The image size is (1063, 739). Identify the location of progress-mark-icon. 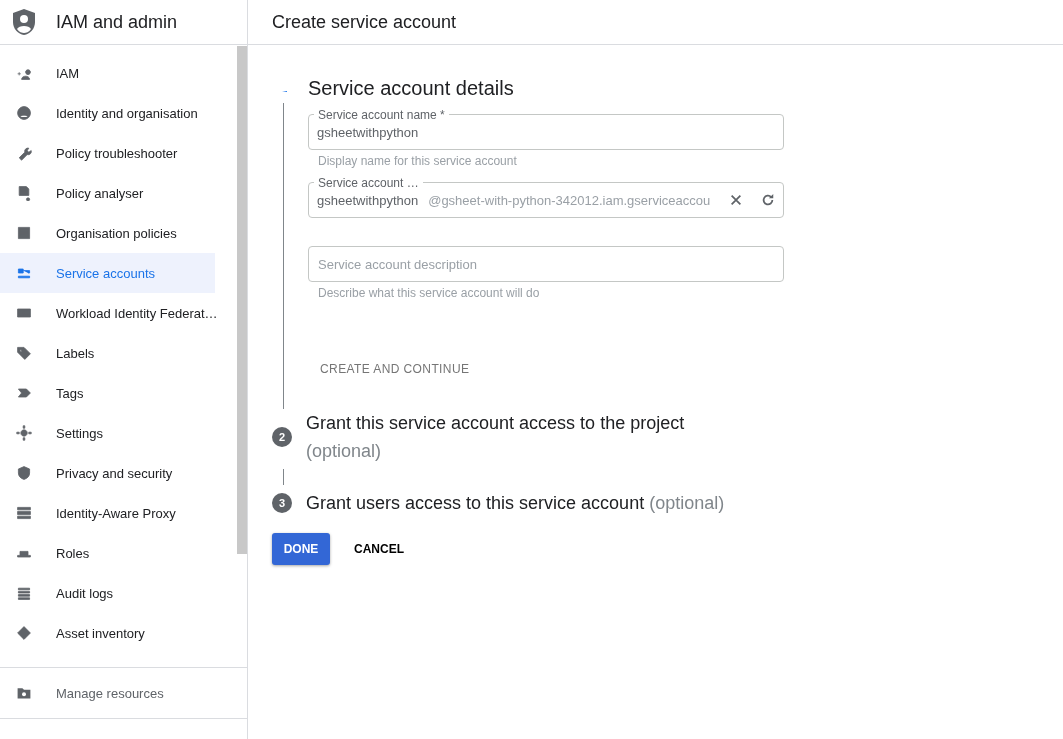
(285, 91).